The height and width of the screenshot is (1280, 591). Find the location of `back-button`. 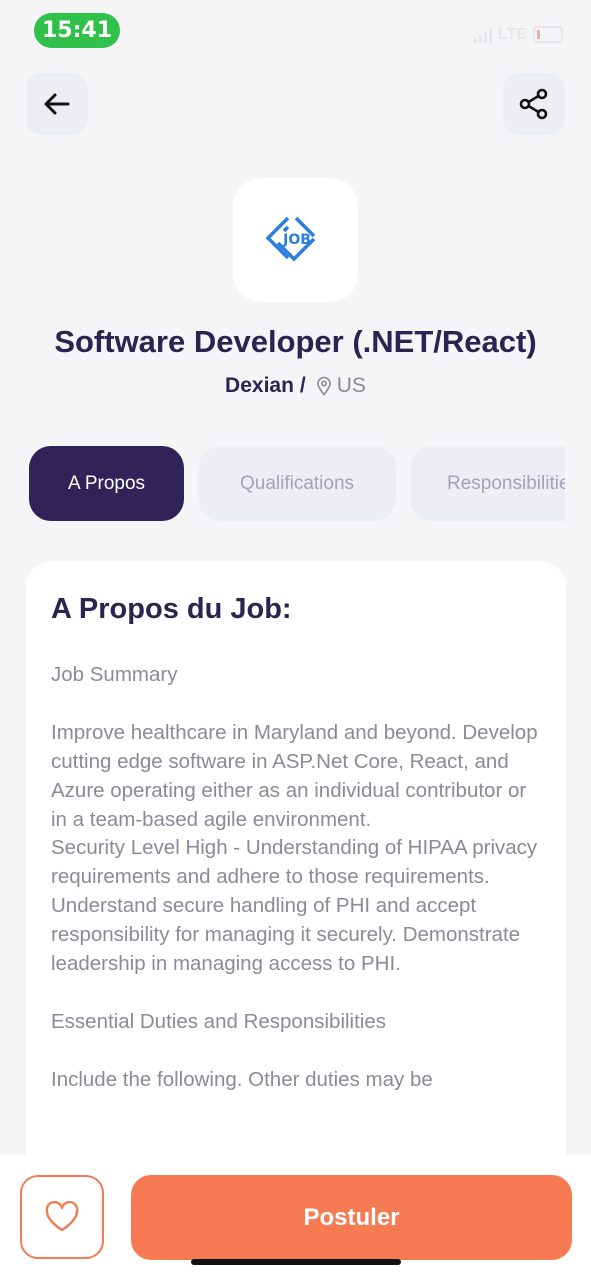

back-button is located at coordinates (57, 104).